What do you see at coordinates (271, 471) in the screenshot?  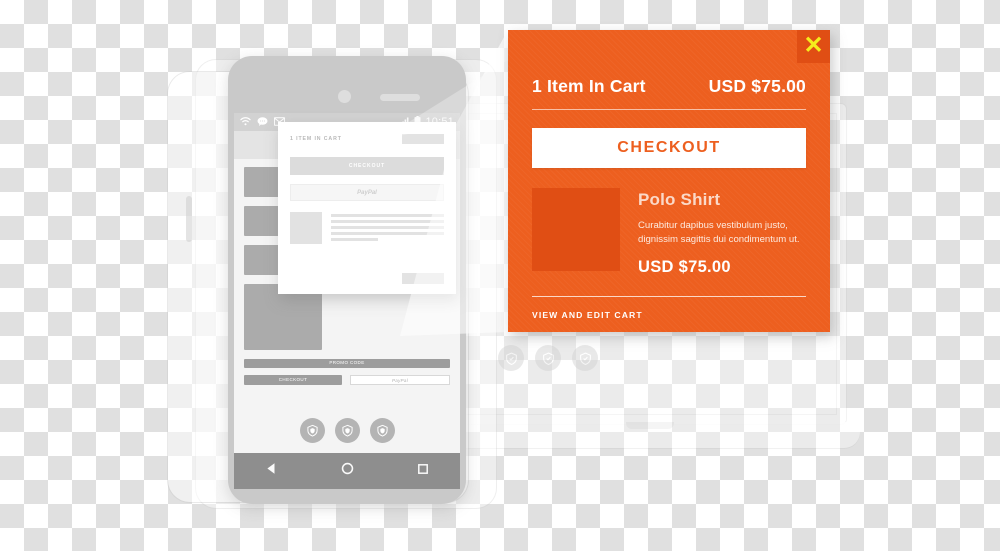 I see `back-triangle-icon` at bounding box center [271, 471].